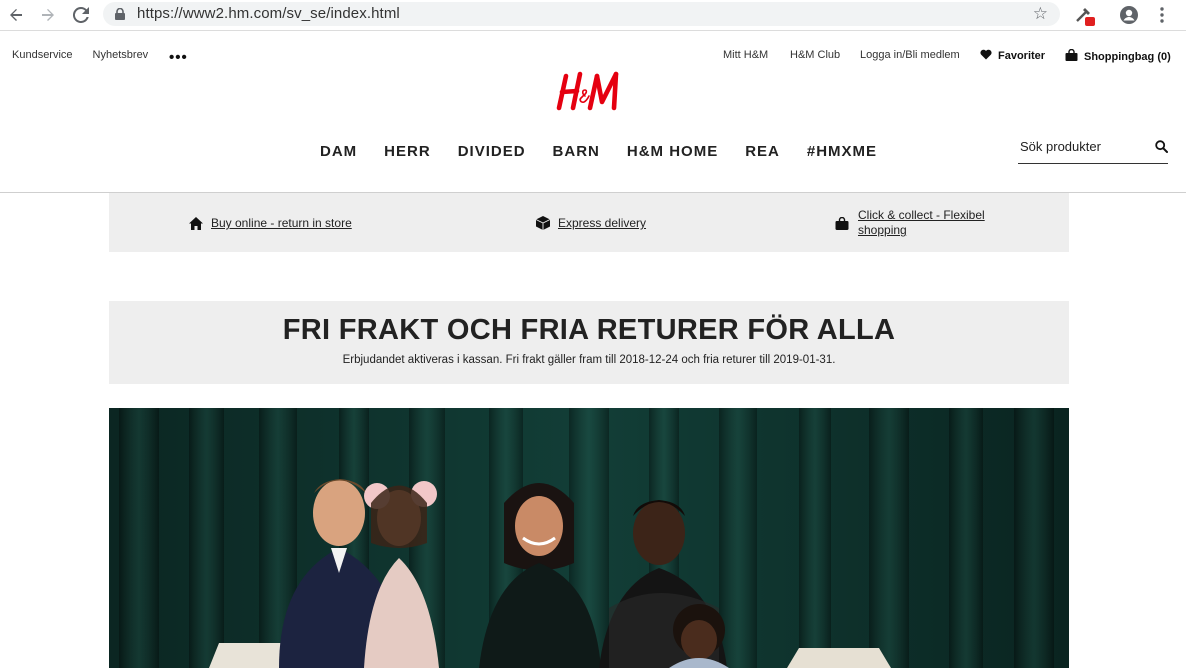 Image resolution: width=1186 pixels, height=668 pixels. I want to click on more-menu-button: •••, so click(178, 57).